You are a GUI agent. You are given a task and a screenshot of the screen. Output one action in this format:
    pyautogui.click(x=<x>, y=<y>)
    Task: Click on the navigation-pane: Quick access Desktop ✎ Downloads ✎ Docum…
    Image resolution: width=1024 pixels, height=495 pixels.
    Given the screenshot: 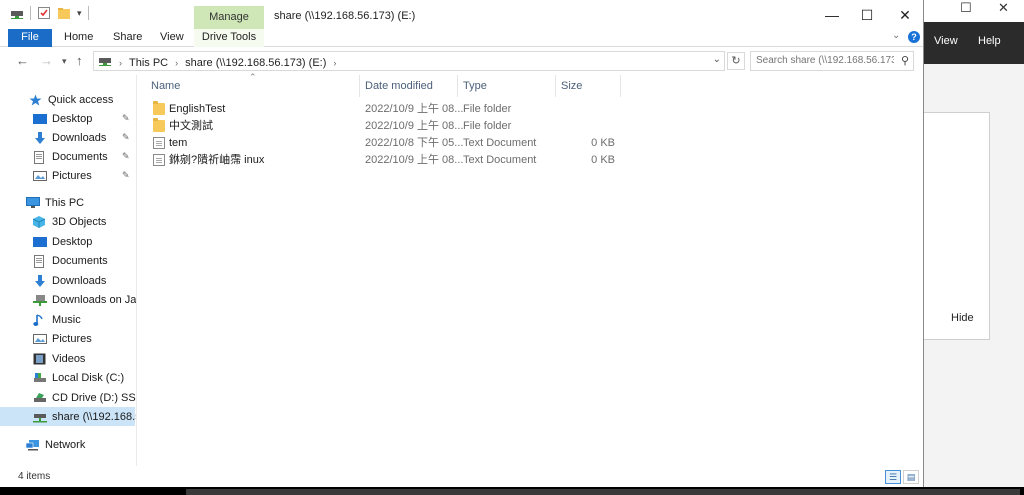 What is the action you would take?
    pyautogui.click(x=68, y=270)
    